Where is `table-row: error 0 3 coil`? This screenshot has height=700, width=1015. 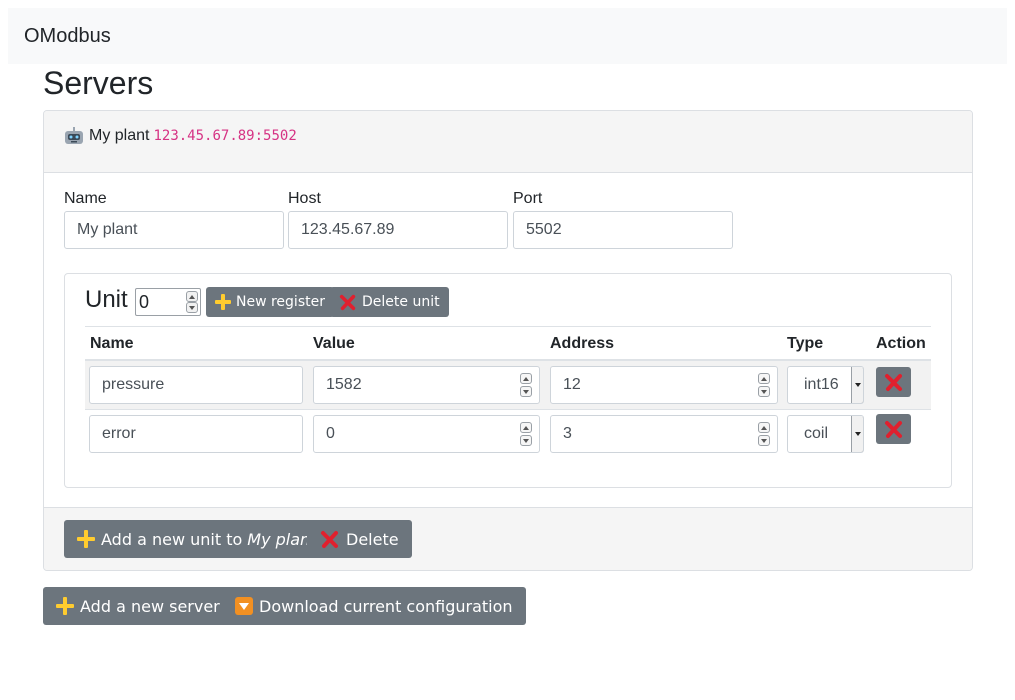
table-row: error 0 3 coil is located at coordinates (508, 434).